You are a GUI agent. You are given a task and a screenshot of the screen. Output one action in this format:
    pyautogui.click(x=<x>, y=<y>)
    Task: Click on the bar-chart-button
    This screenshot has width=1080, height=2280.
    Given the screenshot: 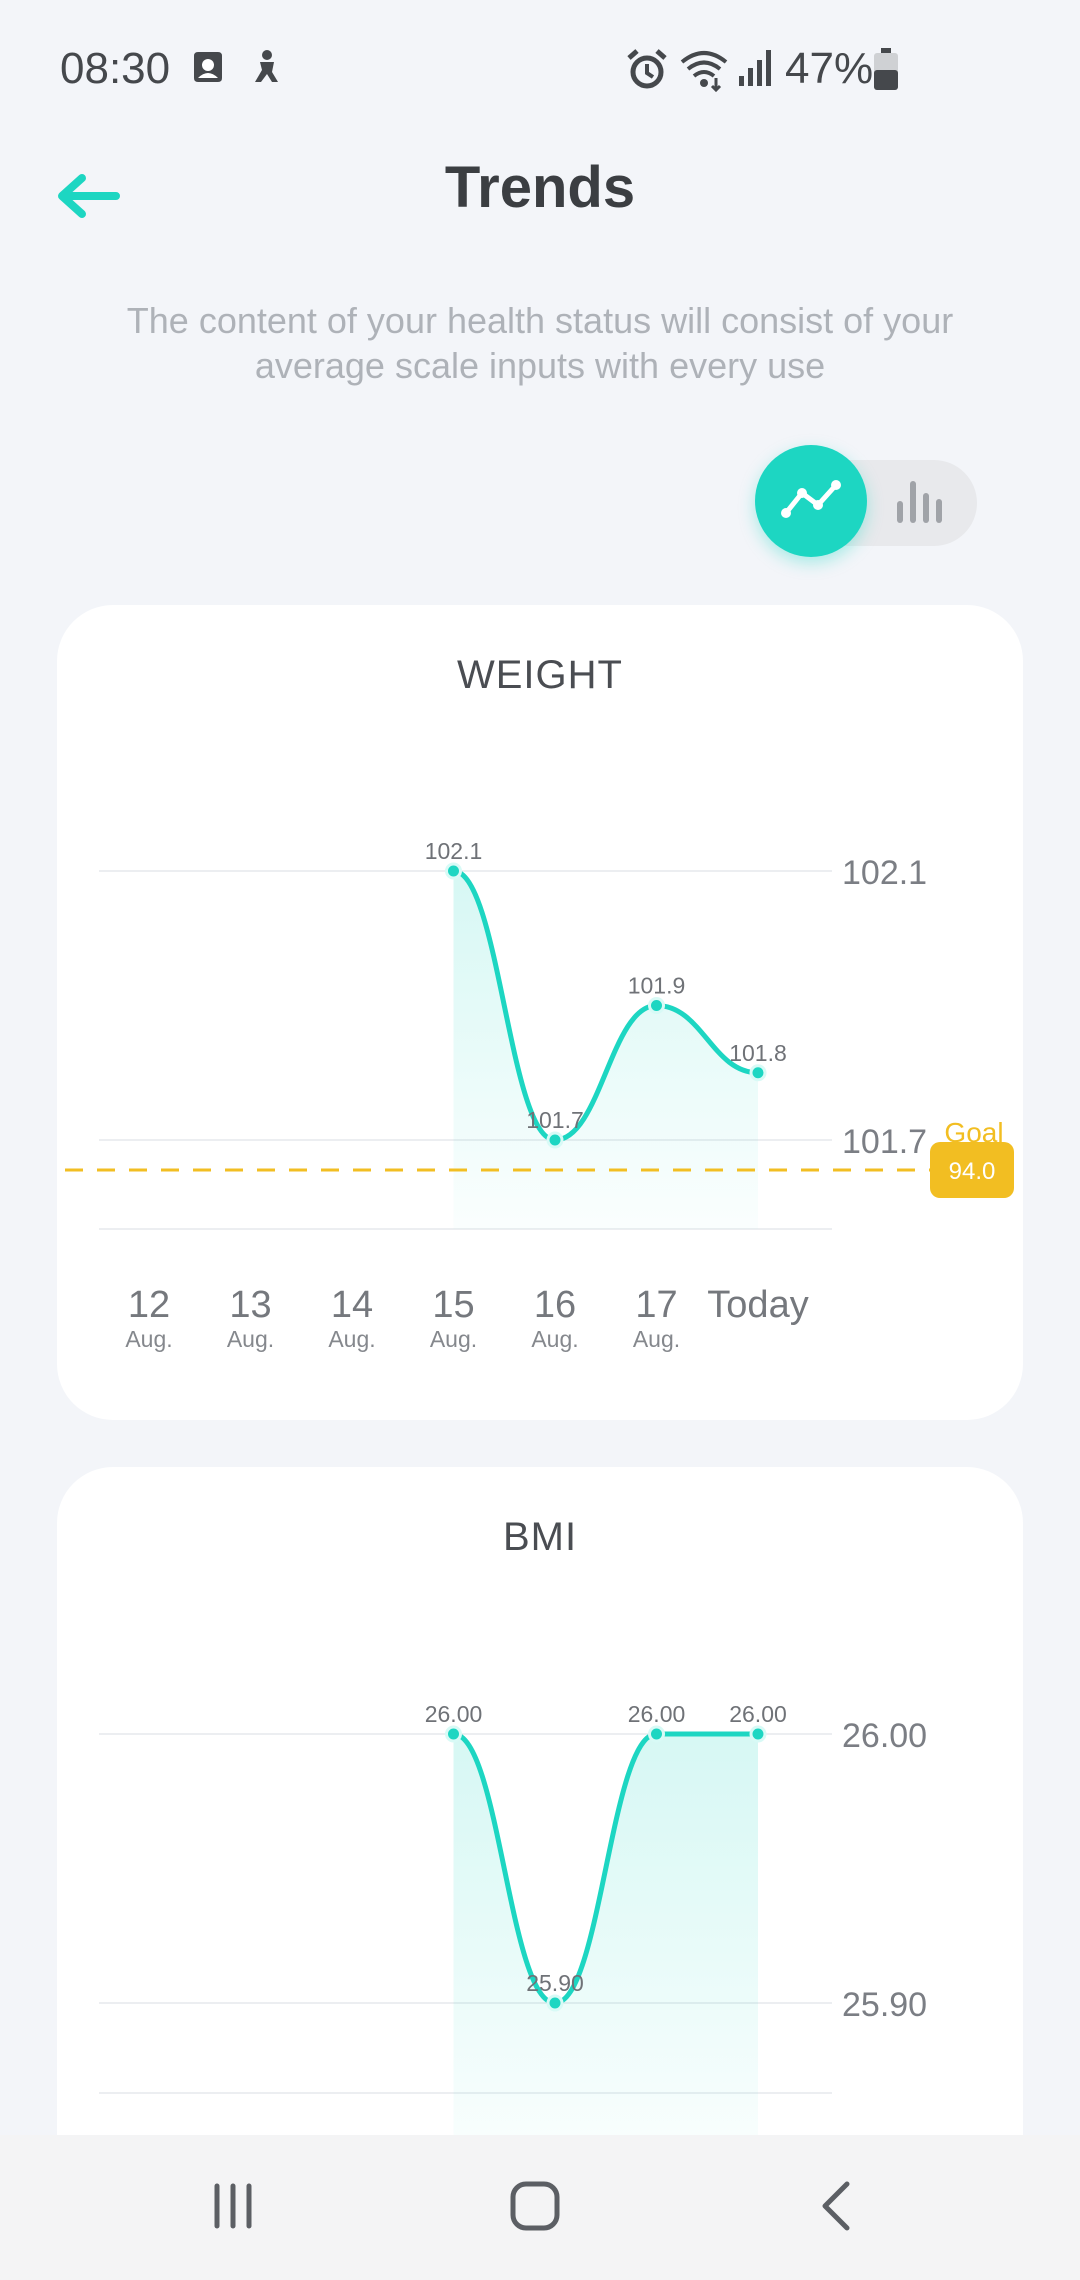 What is the action you would take?
    pyautogui.click(x=919, y=503)
    